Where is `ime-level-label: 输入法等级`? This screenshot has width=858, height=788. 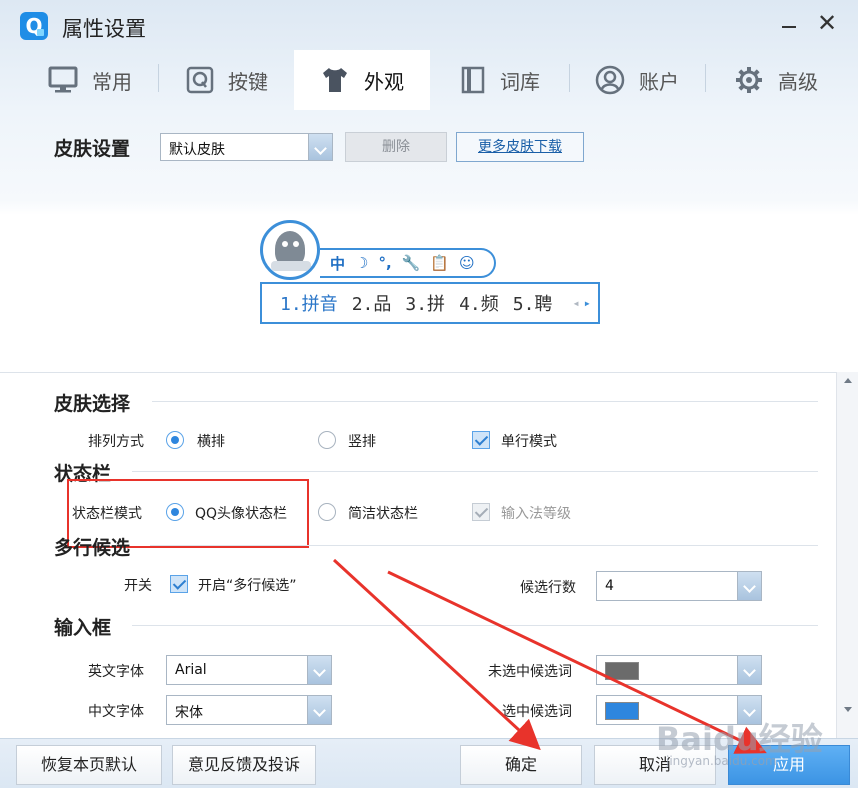
ime-level-label: 输入法等级 is located at coordinates (536, 514).